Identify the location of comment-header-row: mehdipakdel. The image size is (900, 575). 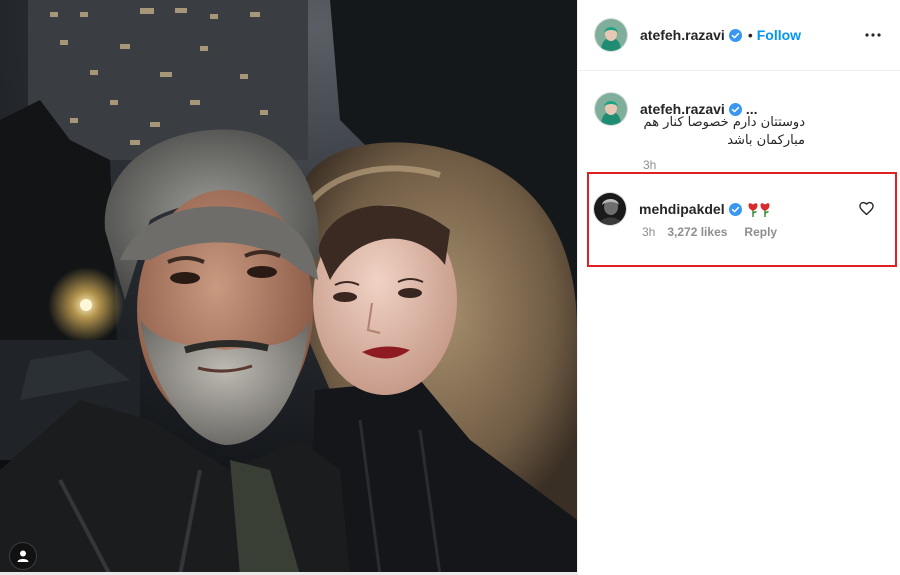
(739, 209).